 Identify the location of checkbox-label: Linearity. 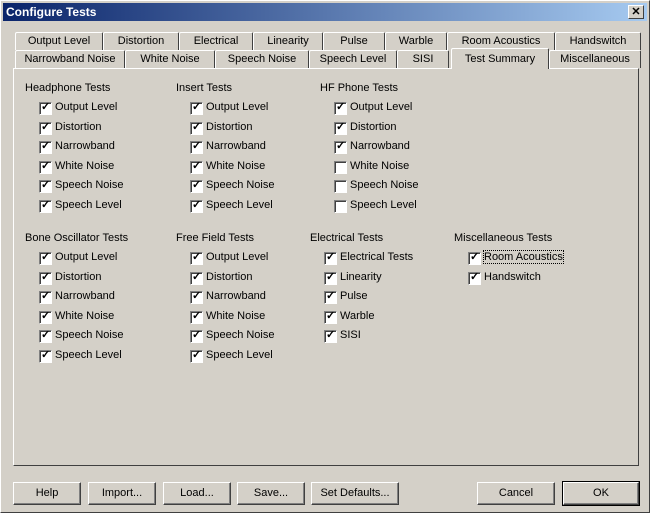
(361, 277).